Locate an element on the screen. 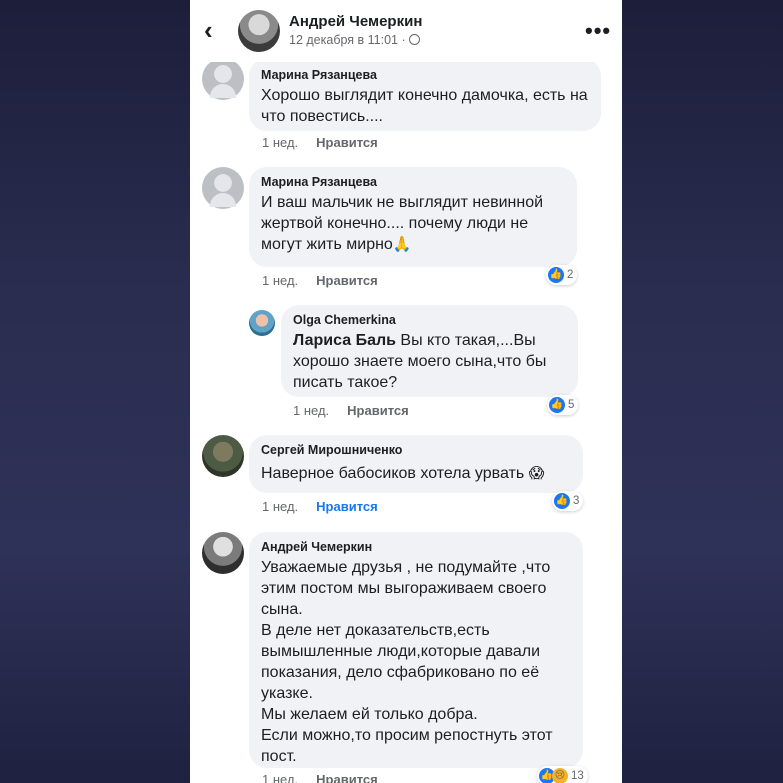 This screenshot has width=783, height=783. mention-link: Лариса Баль is located at coordinates (344, 340).